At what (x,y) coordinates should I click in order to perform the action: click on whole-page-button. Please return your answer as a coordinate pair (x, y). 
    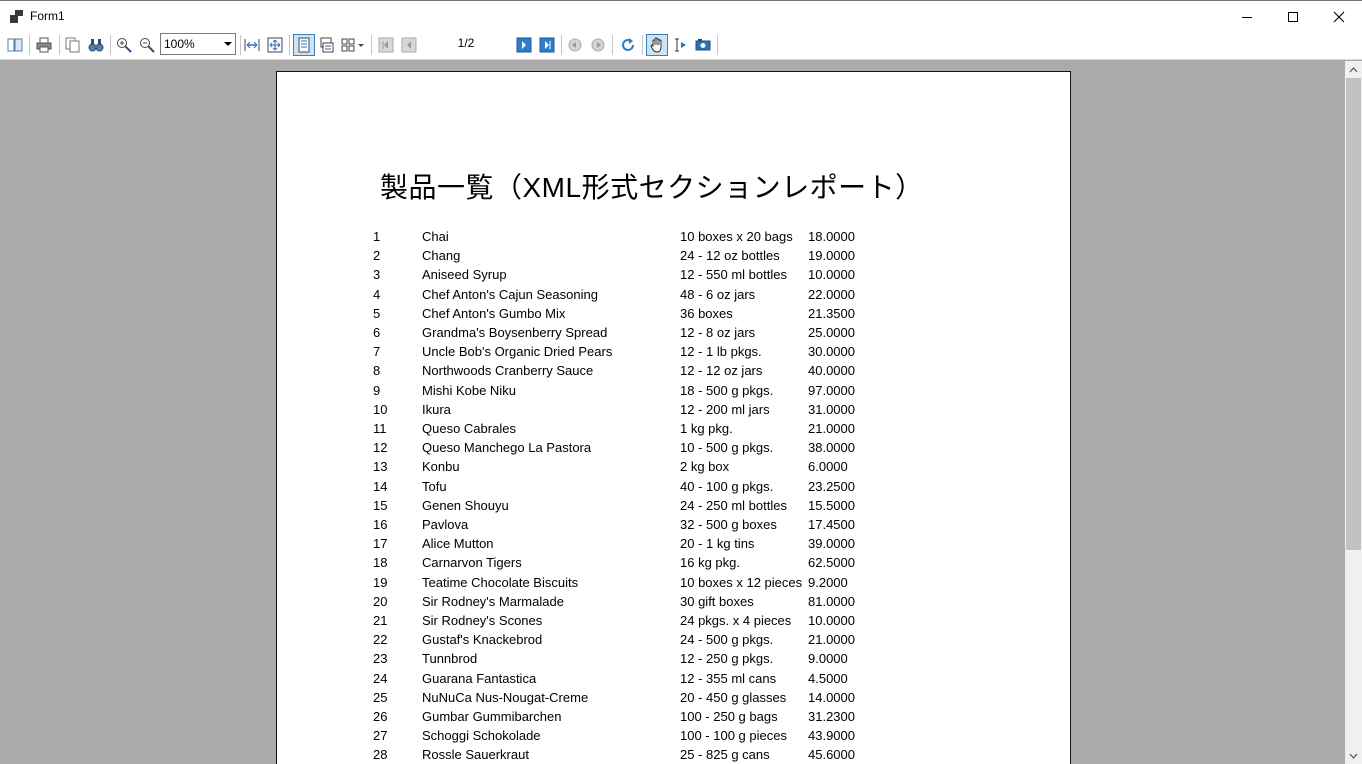
    Looking at the image, I should click on (275, 45).